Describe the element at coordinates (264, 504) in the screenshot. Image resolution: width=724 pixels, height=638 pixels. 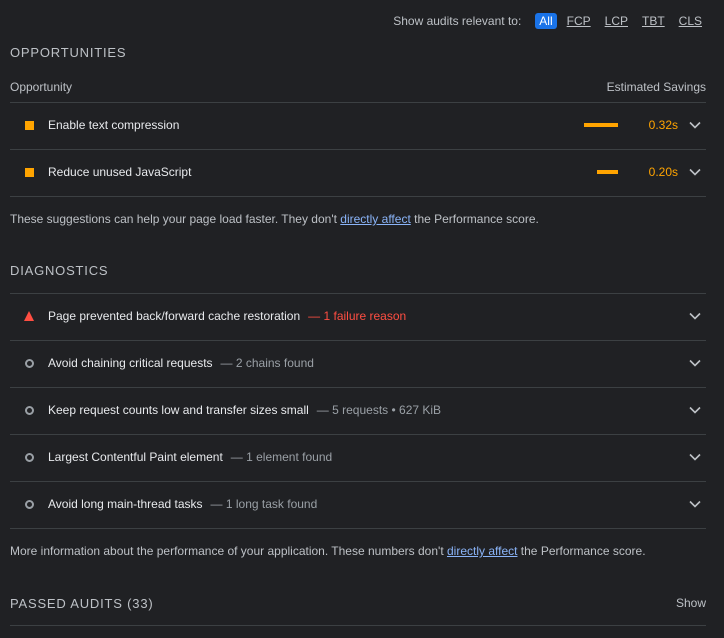
I see `diagnostic-detail: — 1 long task found` at that location.